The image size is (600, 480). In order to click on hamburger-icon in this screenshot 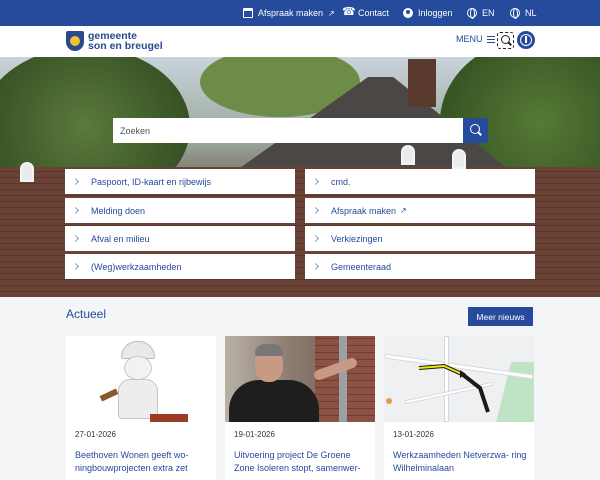, I will do `click(490, 39)`.